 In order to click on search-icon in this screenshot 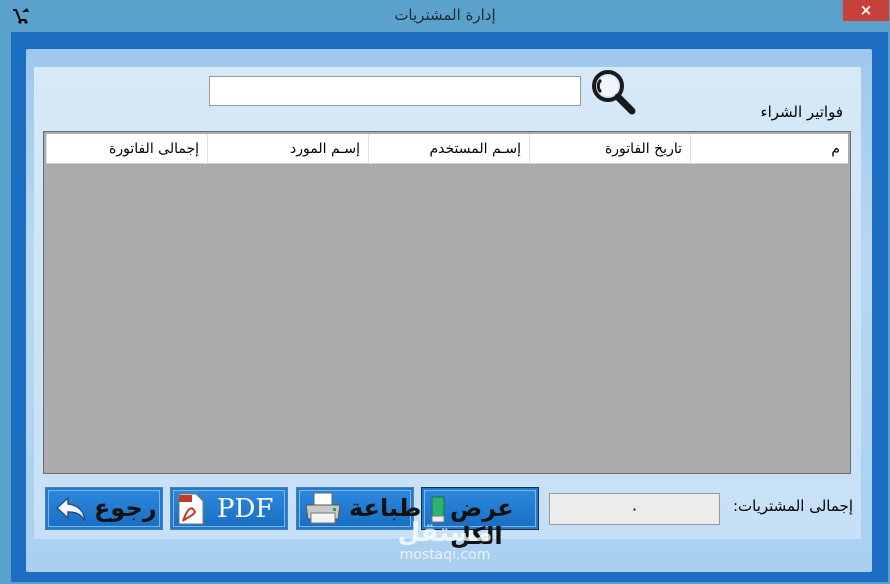, I will do `click(614, 92)`.